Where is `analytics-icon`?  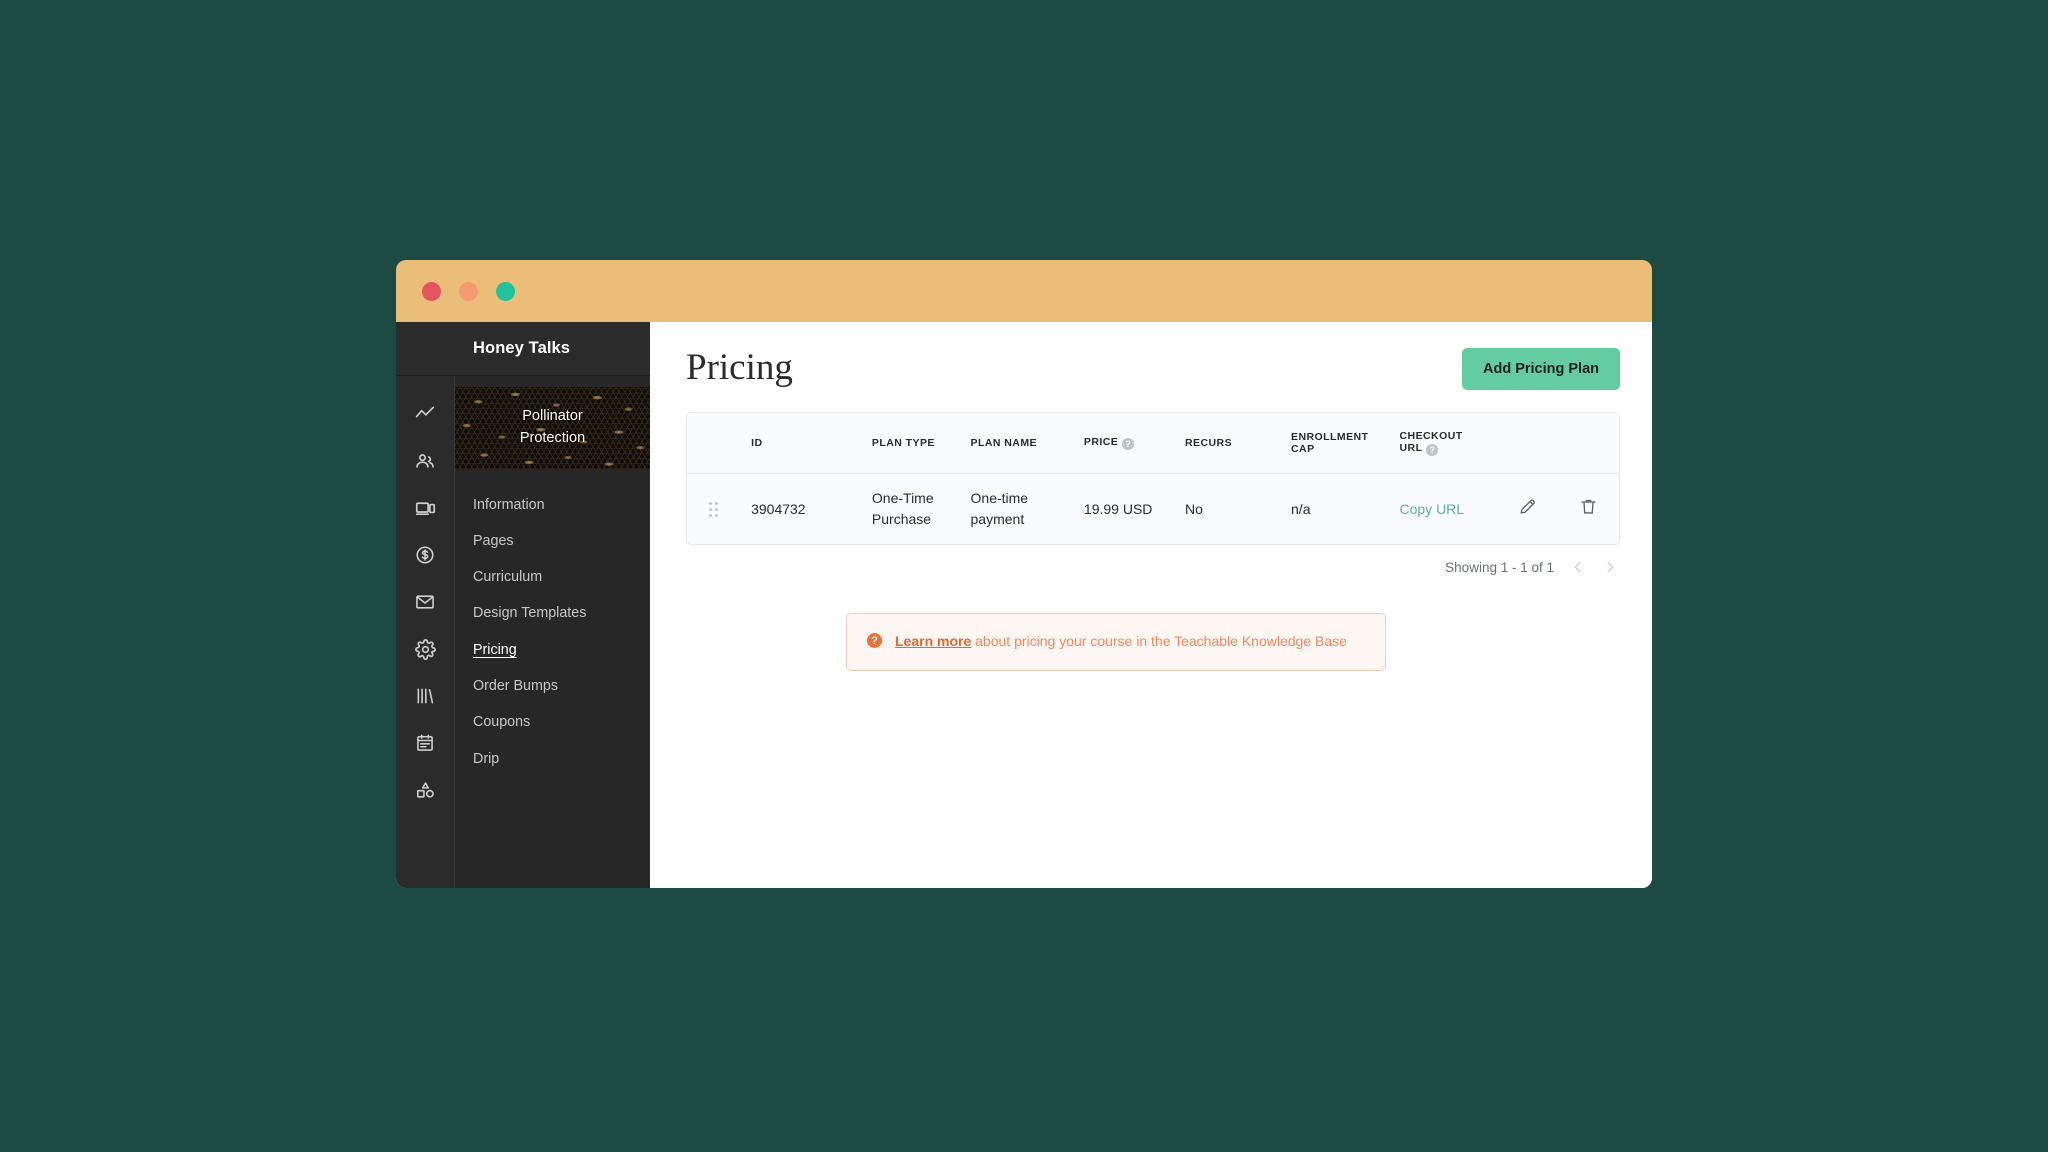 analytics-icon is located at coordinates (425, 414).